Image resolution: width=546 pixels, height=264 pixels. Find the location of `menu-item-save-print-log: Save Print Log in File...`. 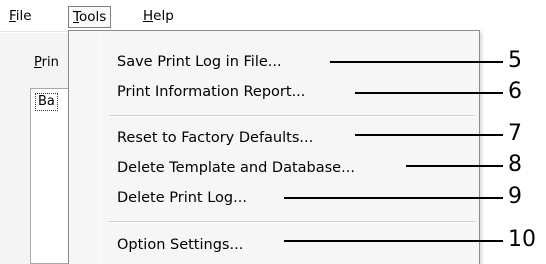

menu-item-save-print-log: Save Print Log in File... is located at coordinates (199, 62).